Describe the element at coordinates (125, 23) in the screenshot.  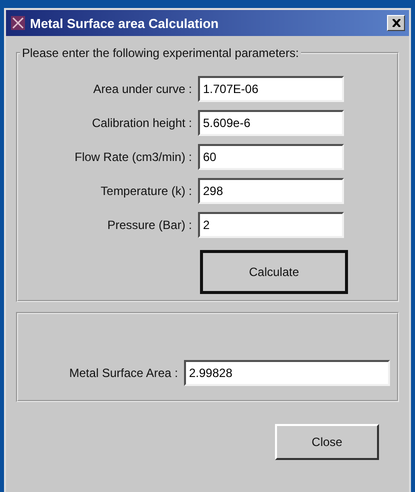
I see `window-title: Metal Surface area Calculation` at that location.